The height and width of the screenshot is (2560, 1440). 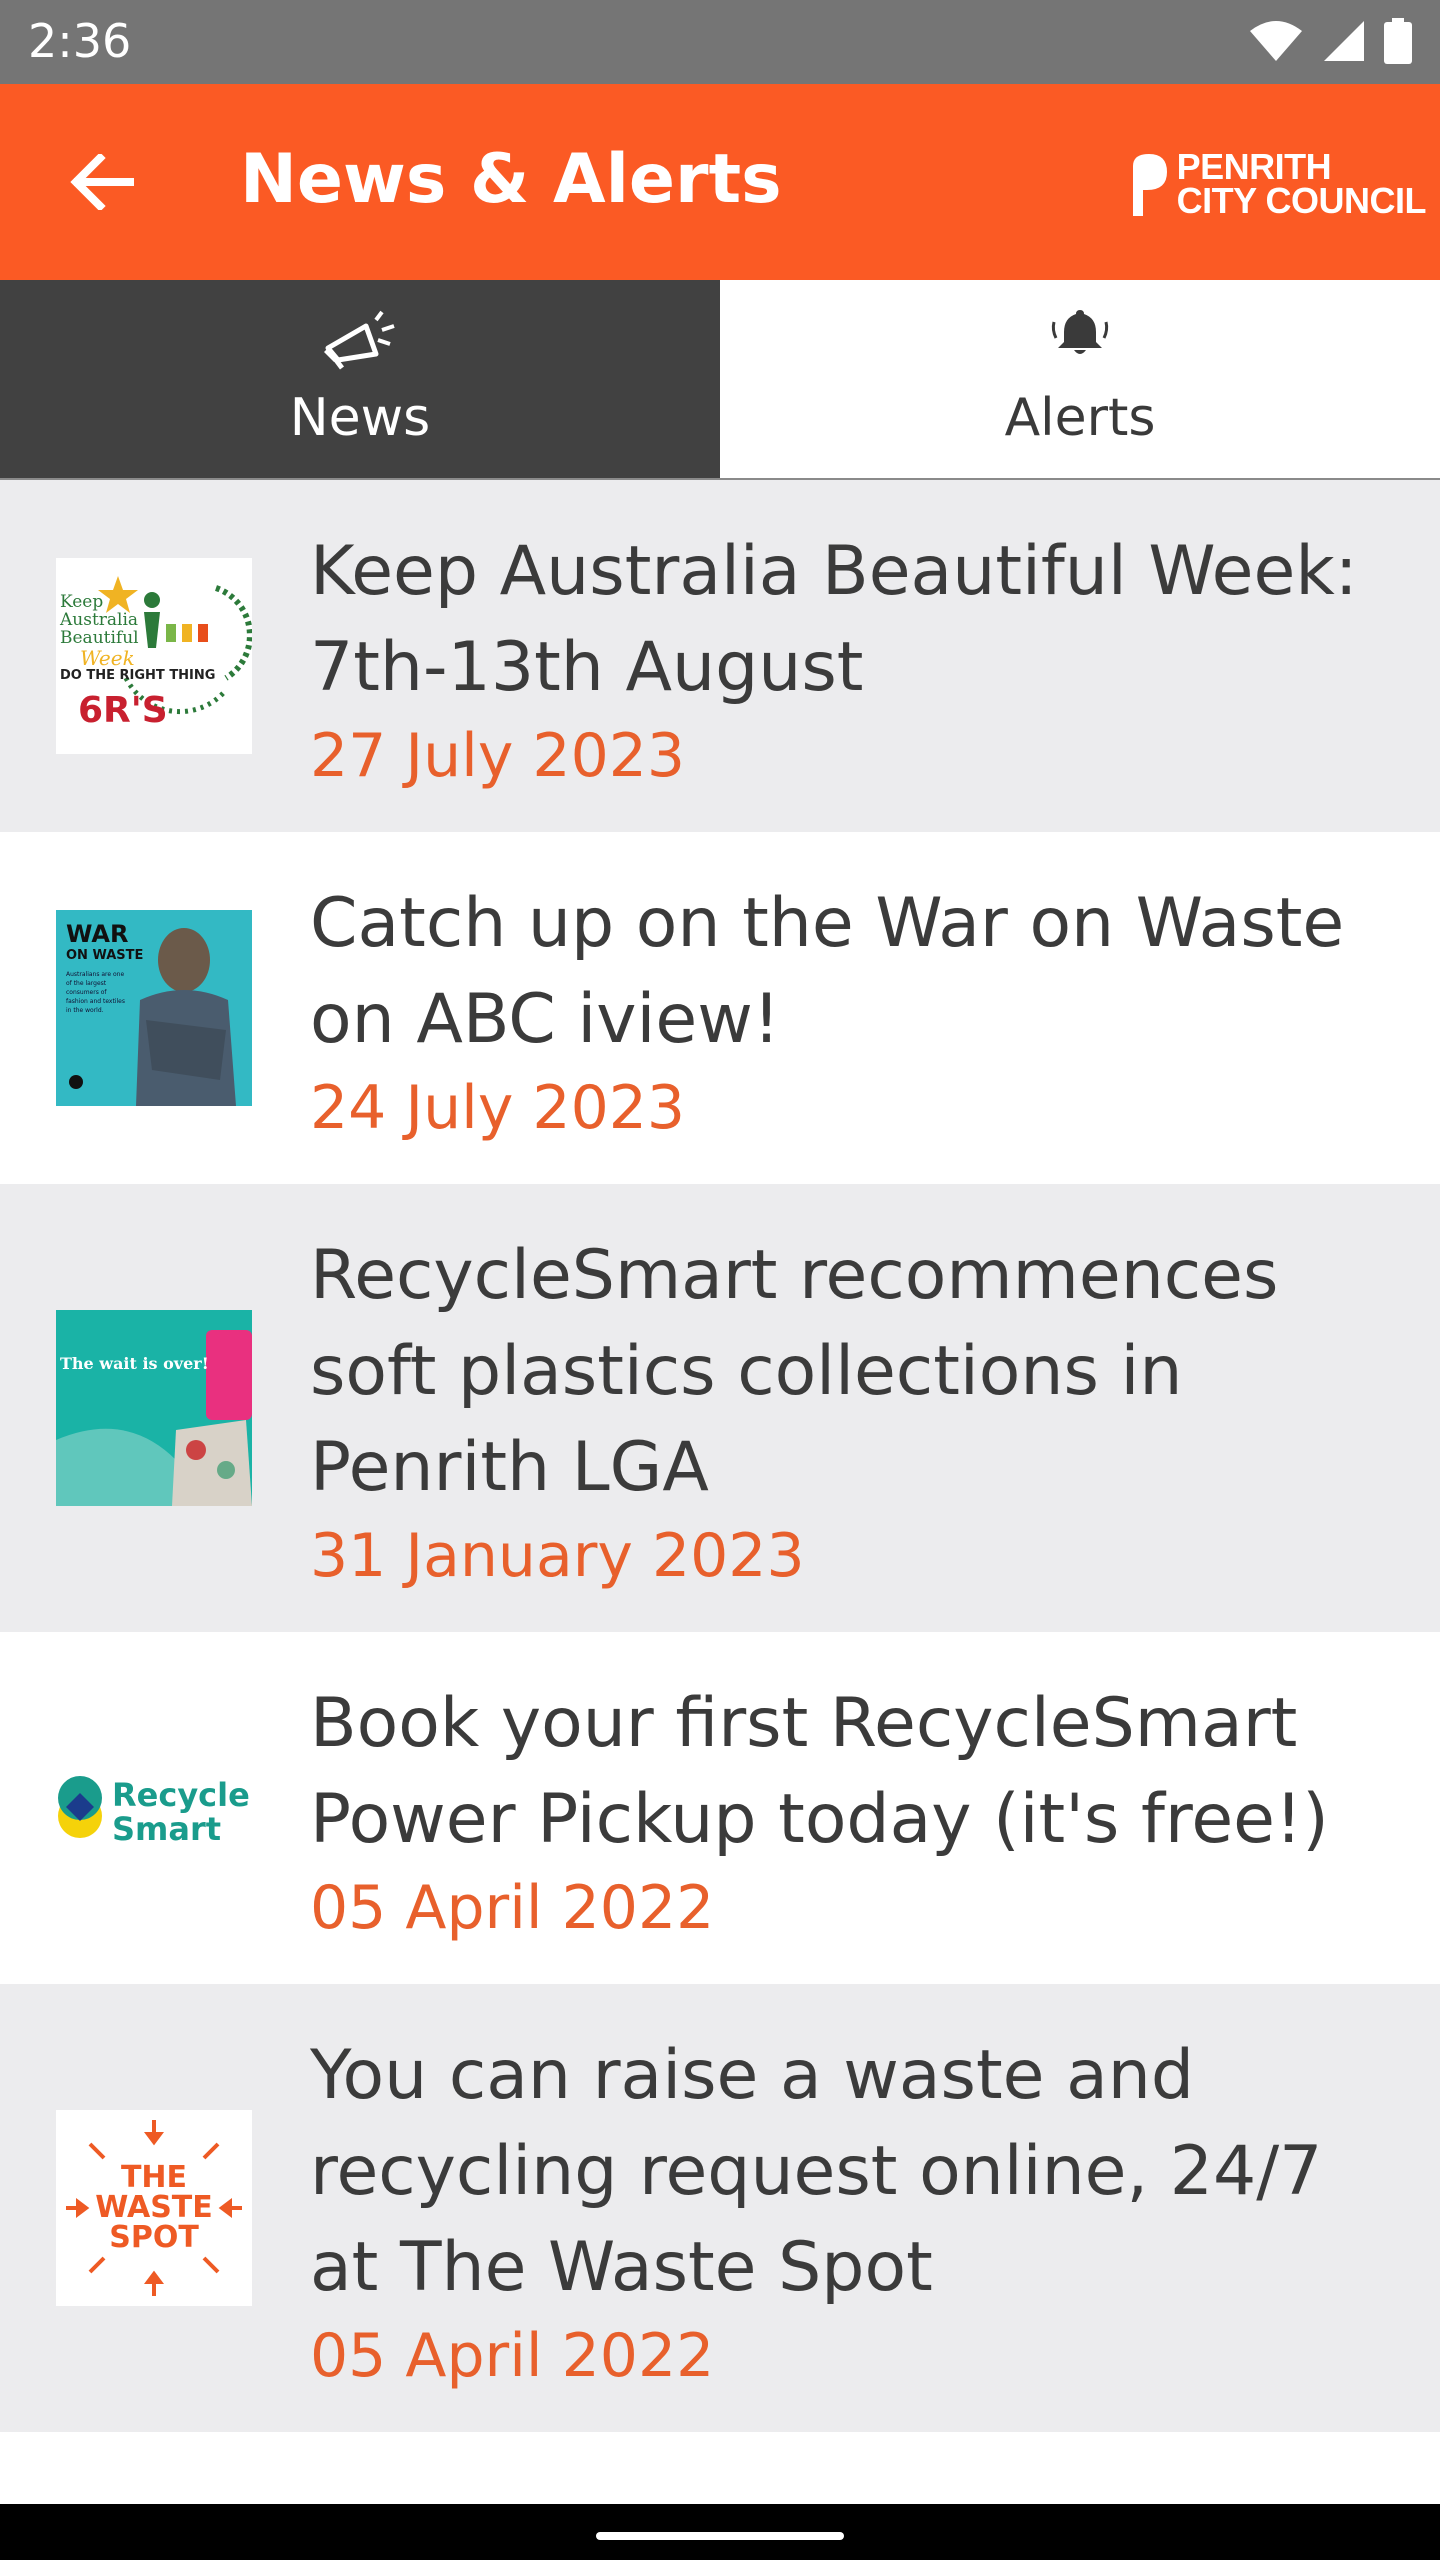 I want to click on soft-plastics-artwork-icon, so click(x=154, y=1408).